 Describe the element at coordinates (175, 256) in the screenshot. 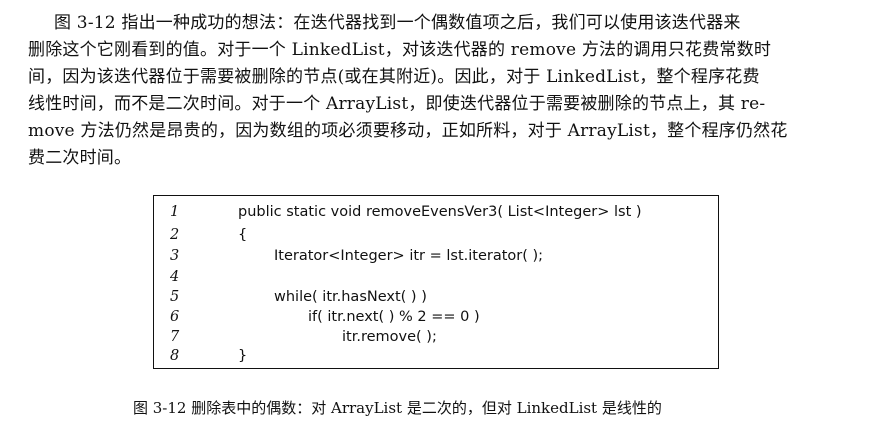

I see `line-number: 3` at that location.